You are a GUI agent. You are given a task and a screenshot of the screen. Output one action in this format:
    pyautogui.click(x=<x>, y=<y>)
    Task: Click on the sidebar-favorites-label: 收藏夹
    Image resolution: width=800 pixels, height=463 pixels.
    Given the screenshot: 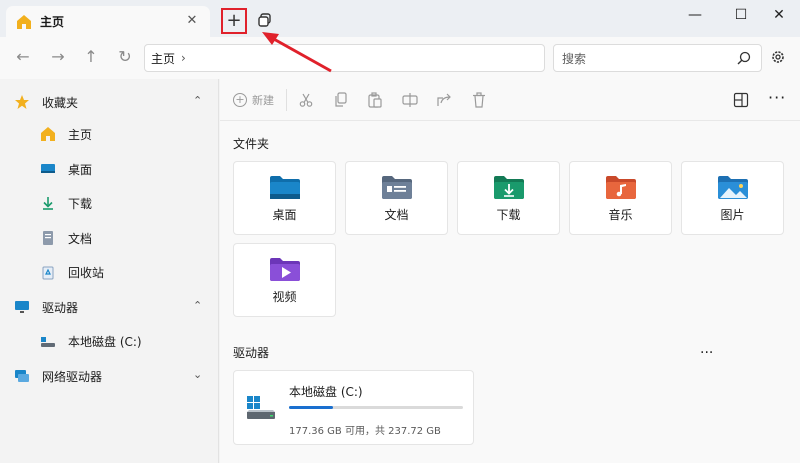 What is the action you would take?
    pyautogui.click(x=60, y=102)
    